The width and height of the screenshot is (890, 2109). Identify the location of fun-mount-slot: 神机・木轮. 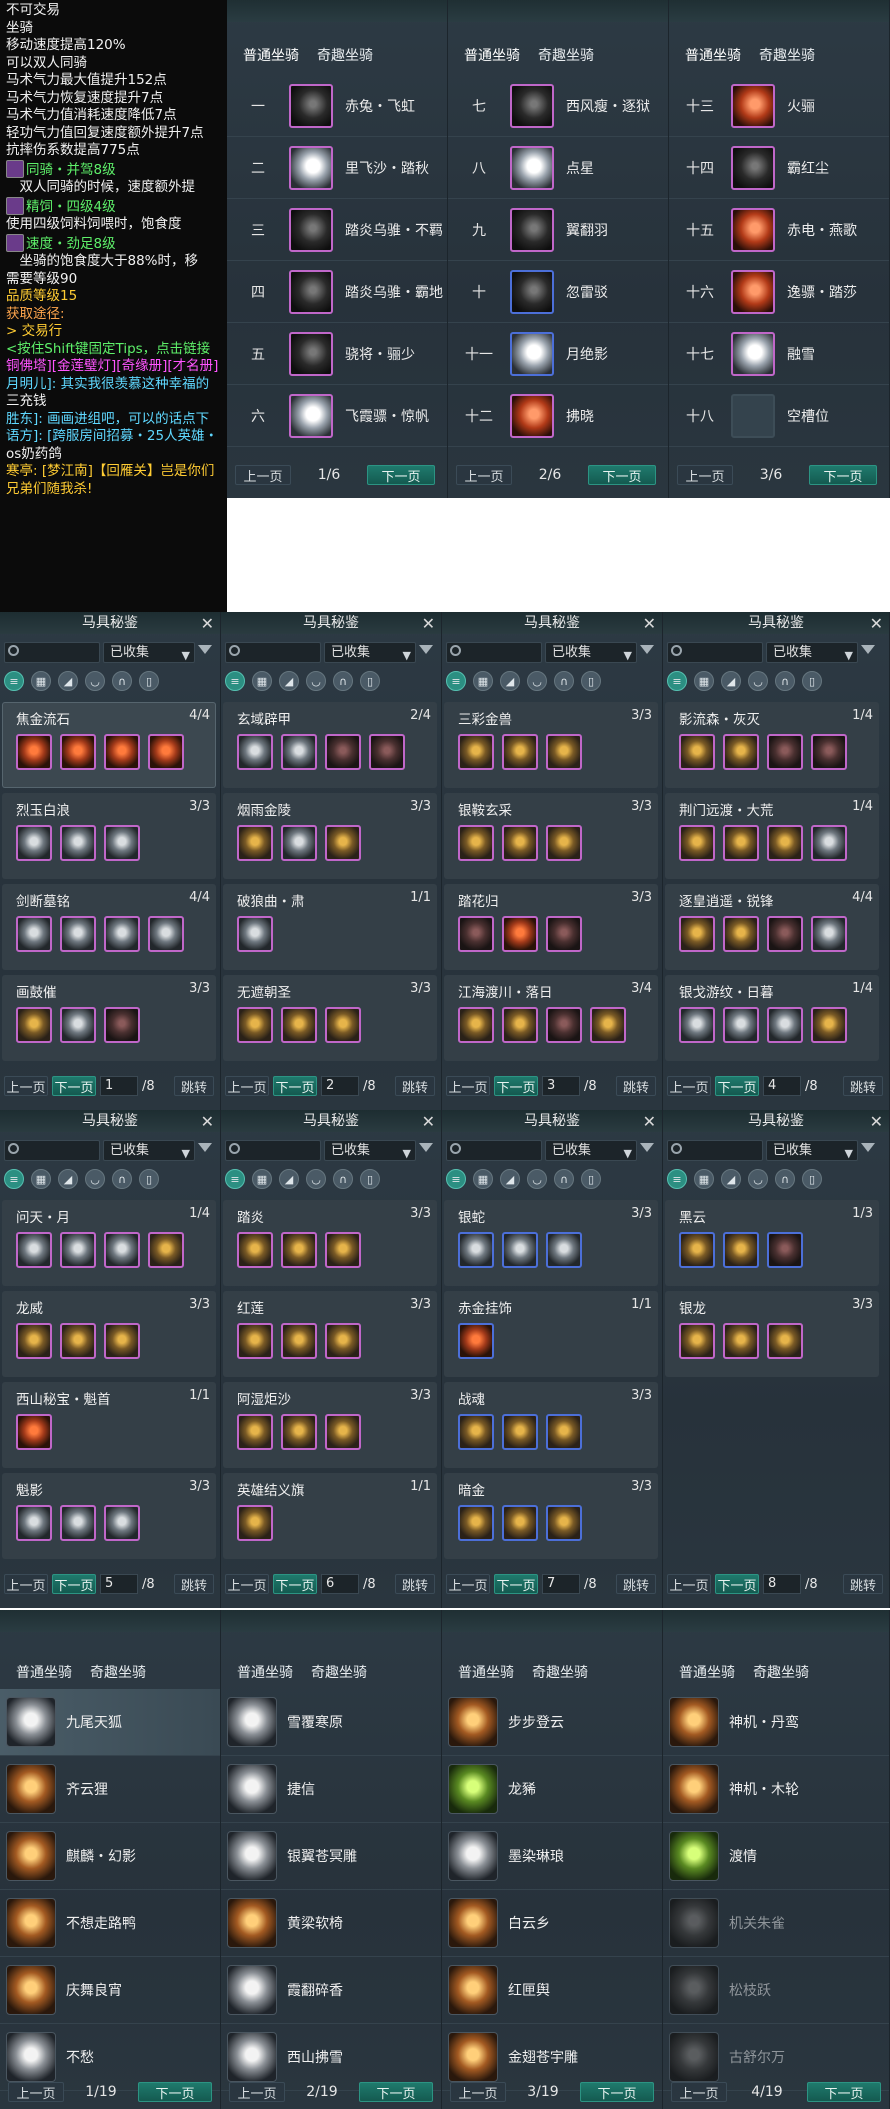
(776, 1789).